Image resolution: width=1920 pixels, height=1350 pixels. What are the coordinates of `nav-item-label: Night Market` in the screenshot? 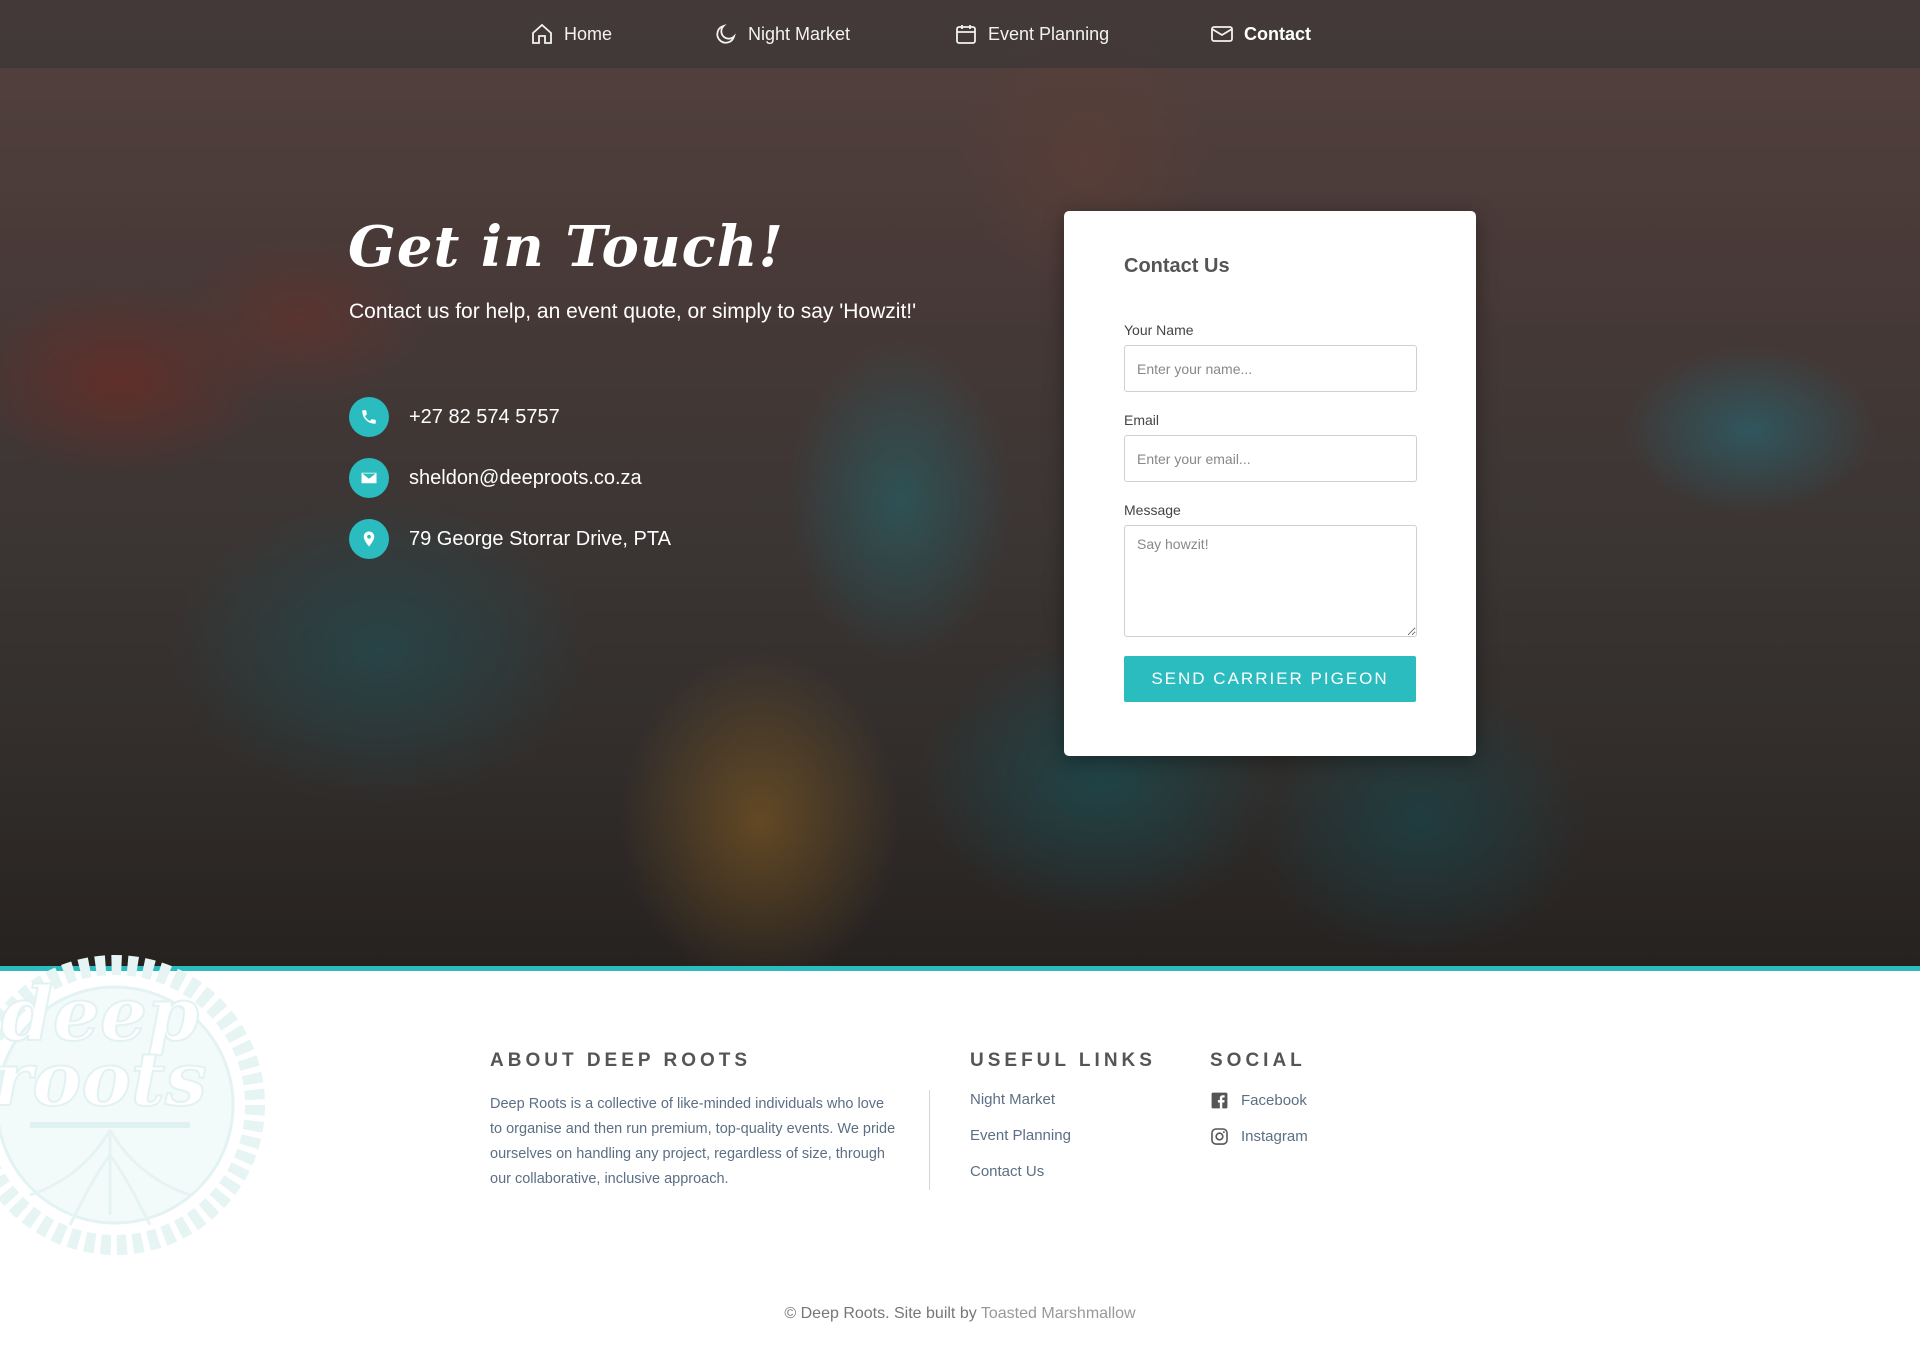 It's located at (799, 33).